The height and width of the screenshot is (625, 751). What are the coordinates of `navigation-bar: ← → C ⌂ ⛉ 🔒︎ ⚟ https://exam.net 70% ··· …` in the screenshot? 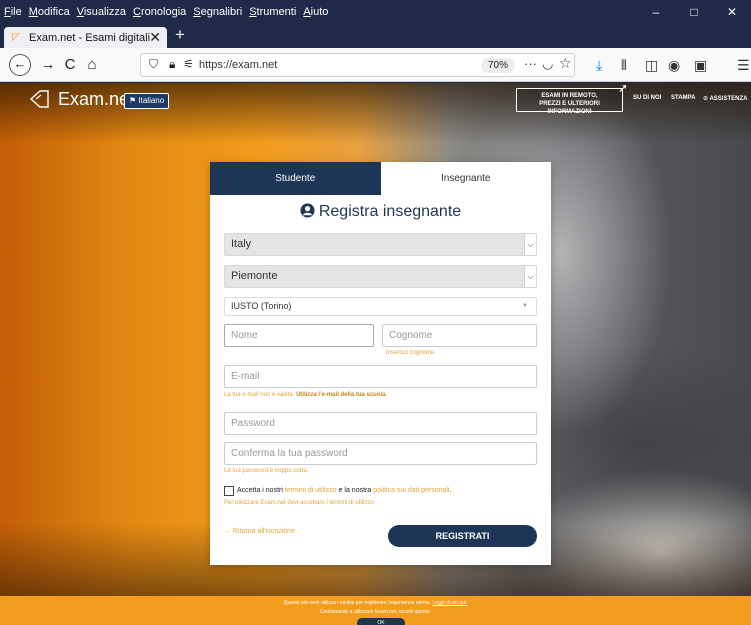 It's located at (375, 65).